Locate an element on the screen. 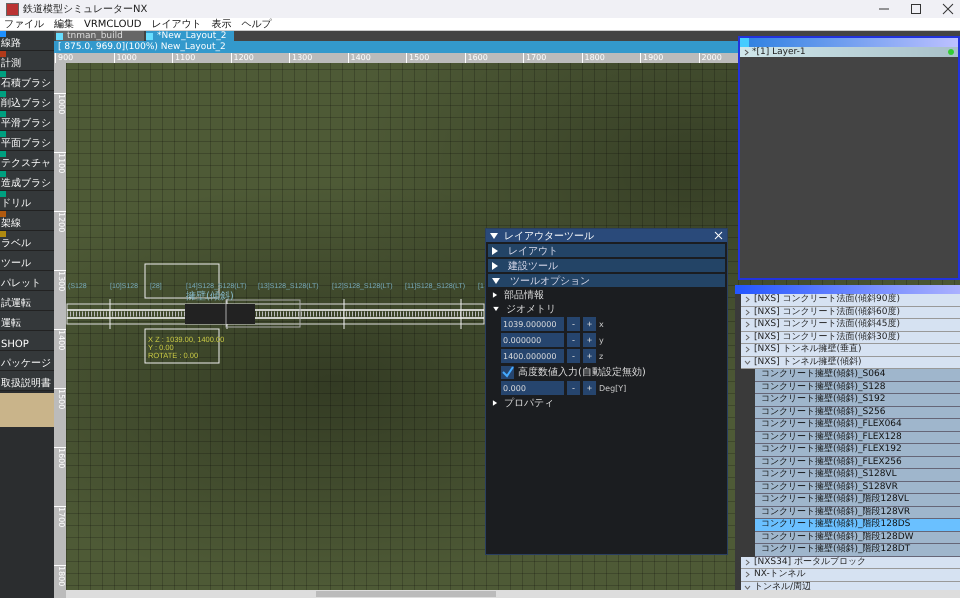 This screenshot has width=960, height=598. vertical-ruler: 1000 1100 1200 1300 1400 1500 1600 1700 1800 is located at coordinates (60, 330).